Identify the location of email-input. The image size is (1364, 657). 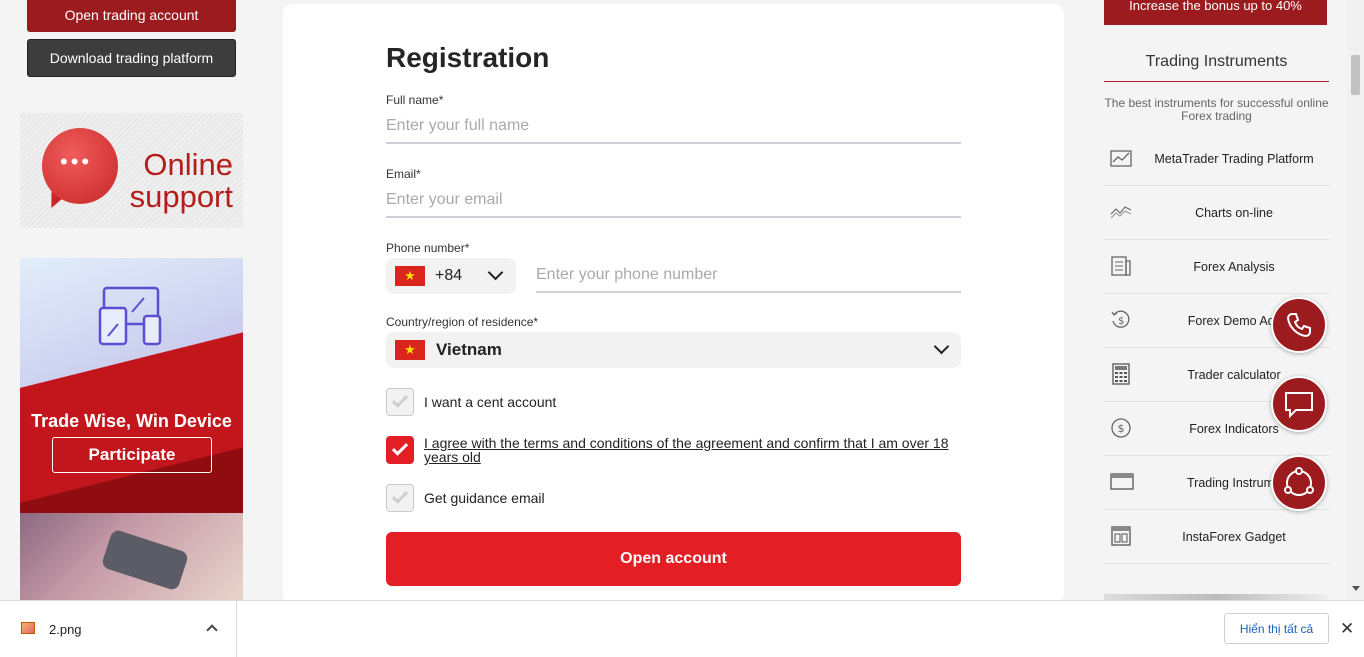
(673, 201).